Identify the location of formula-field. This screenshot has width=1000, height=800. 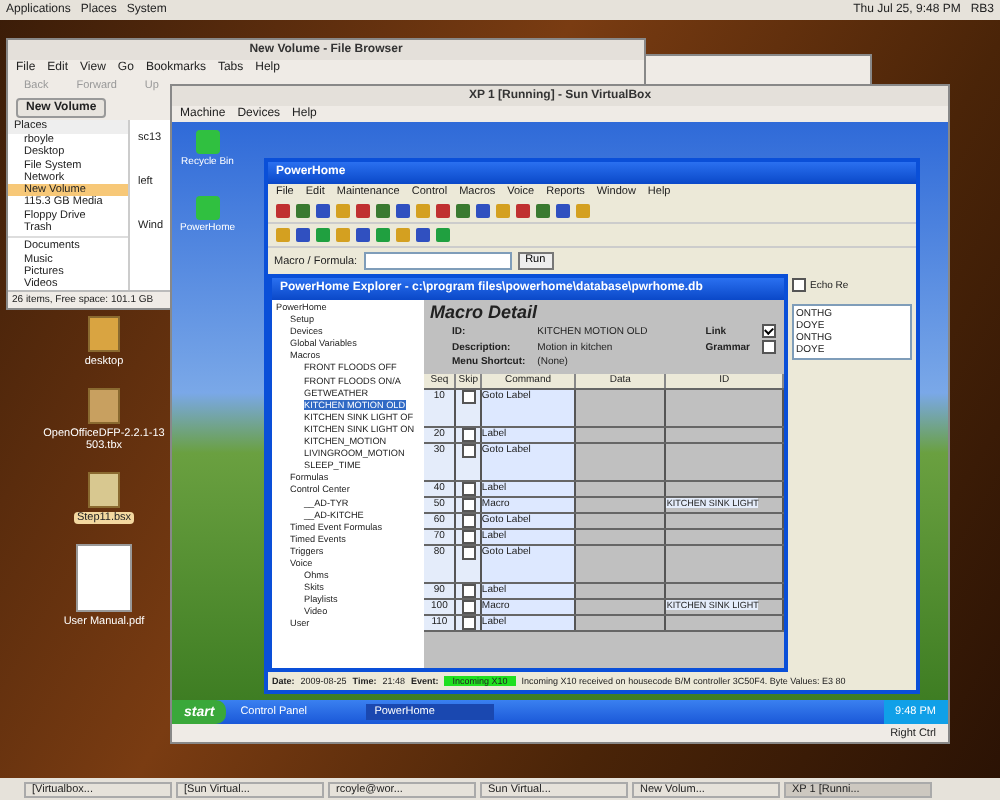
(437, 261).